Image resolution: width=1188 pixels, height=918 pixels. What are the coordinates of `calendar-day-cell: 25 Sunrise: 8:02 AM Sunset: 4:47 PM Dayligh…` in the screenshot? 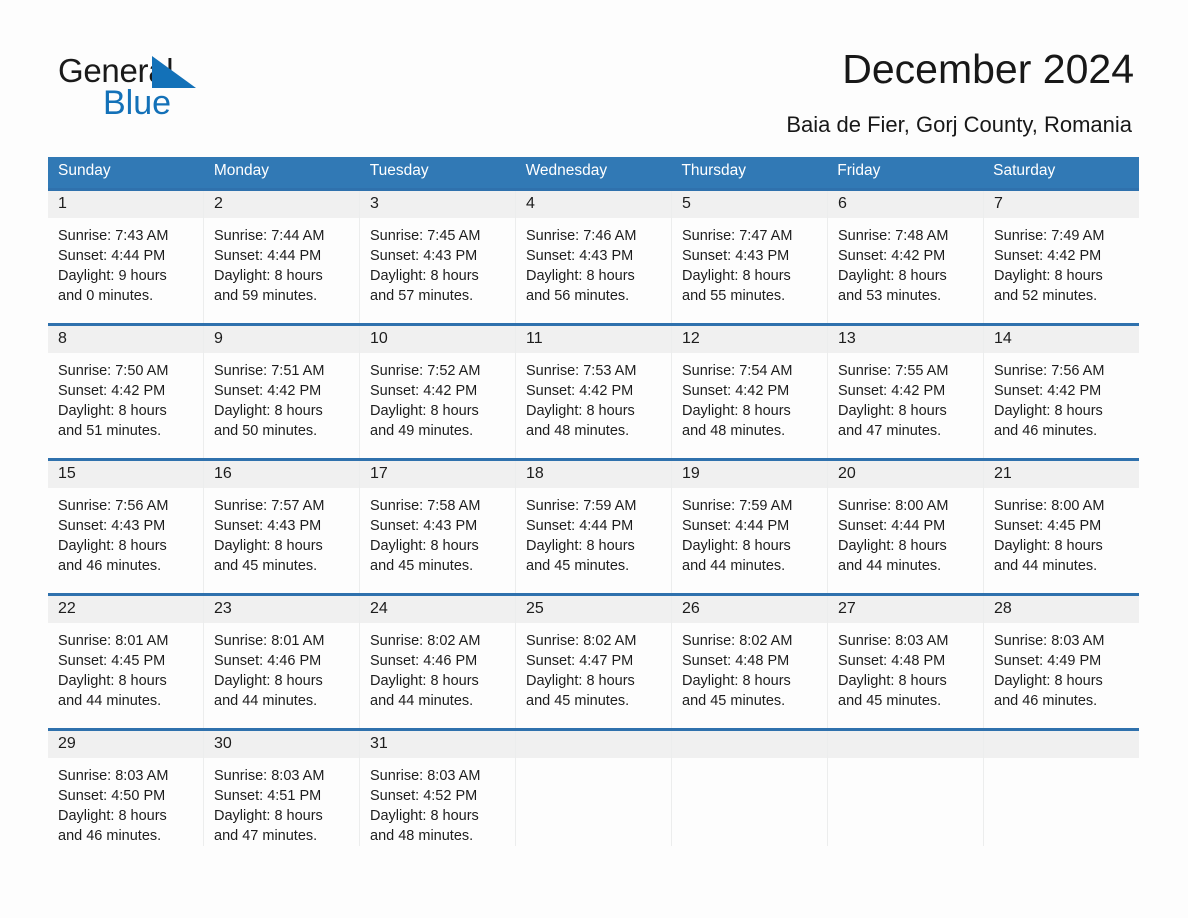 It's located at (594, 662).